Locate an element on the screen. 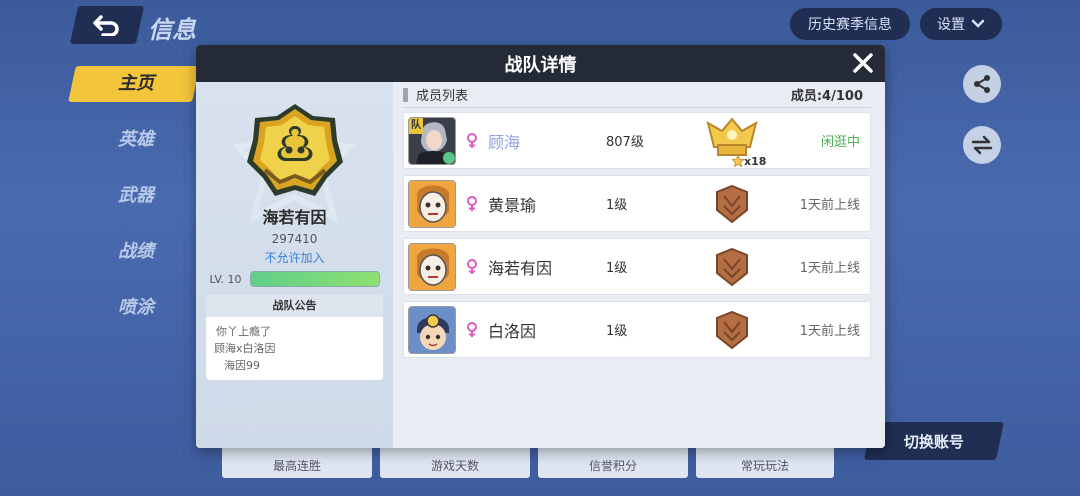 This screenshot has width=1080, height=496. page-title: 信息 is located at coordinates (172, 30).